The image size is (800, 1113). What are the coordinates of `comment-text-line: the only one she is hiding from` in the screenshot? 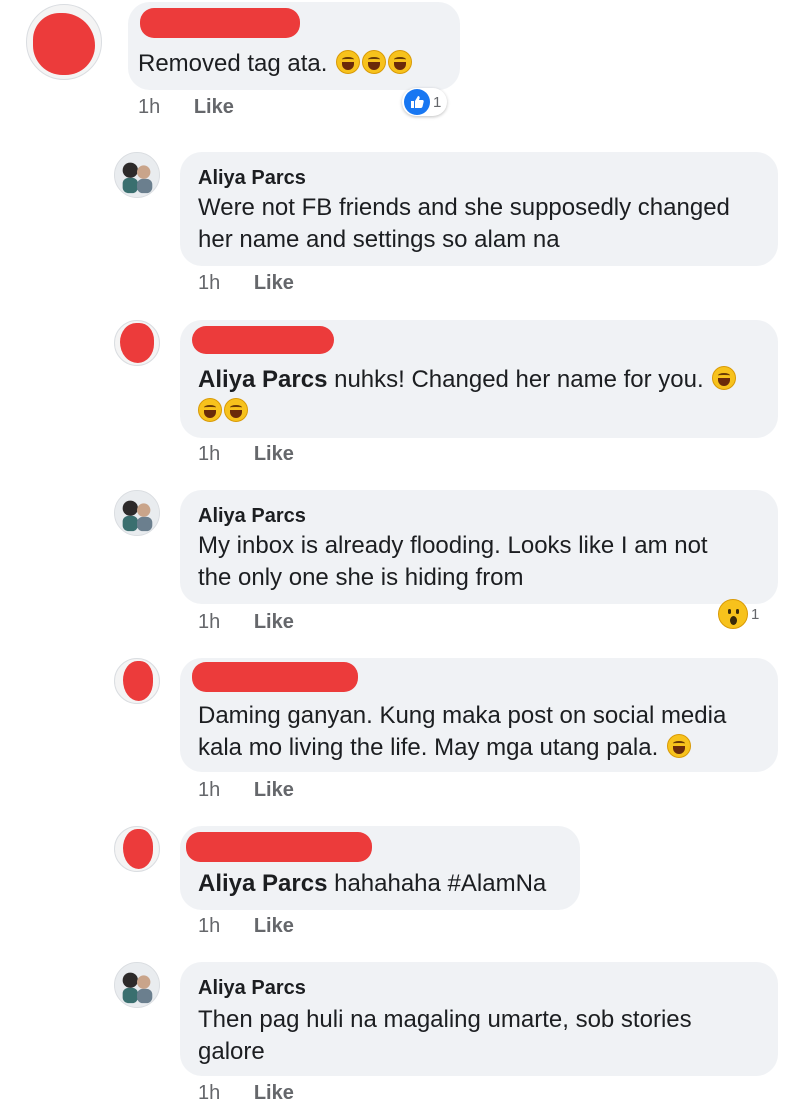 It's located at (361, 577).